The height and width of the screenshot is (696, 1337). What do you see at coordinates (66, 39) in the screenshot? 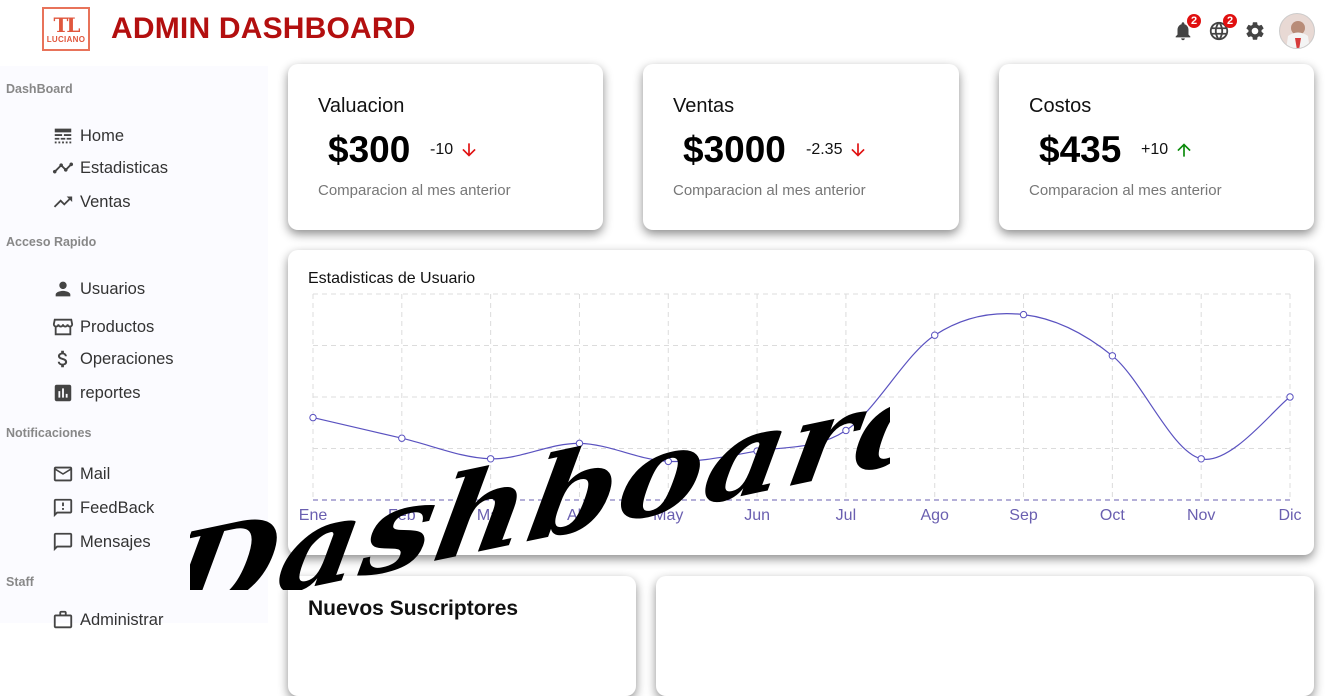
I see `logo-wordmark: LUCIANO` at bounding box center [66, 39].